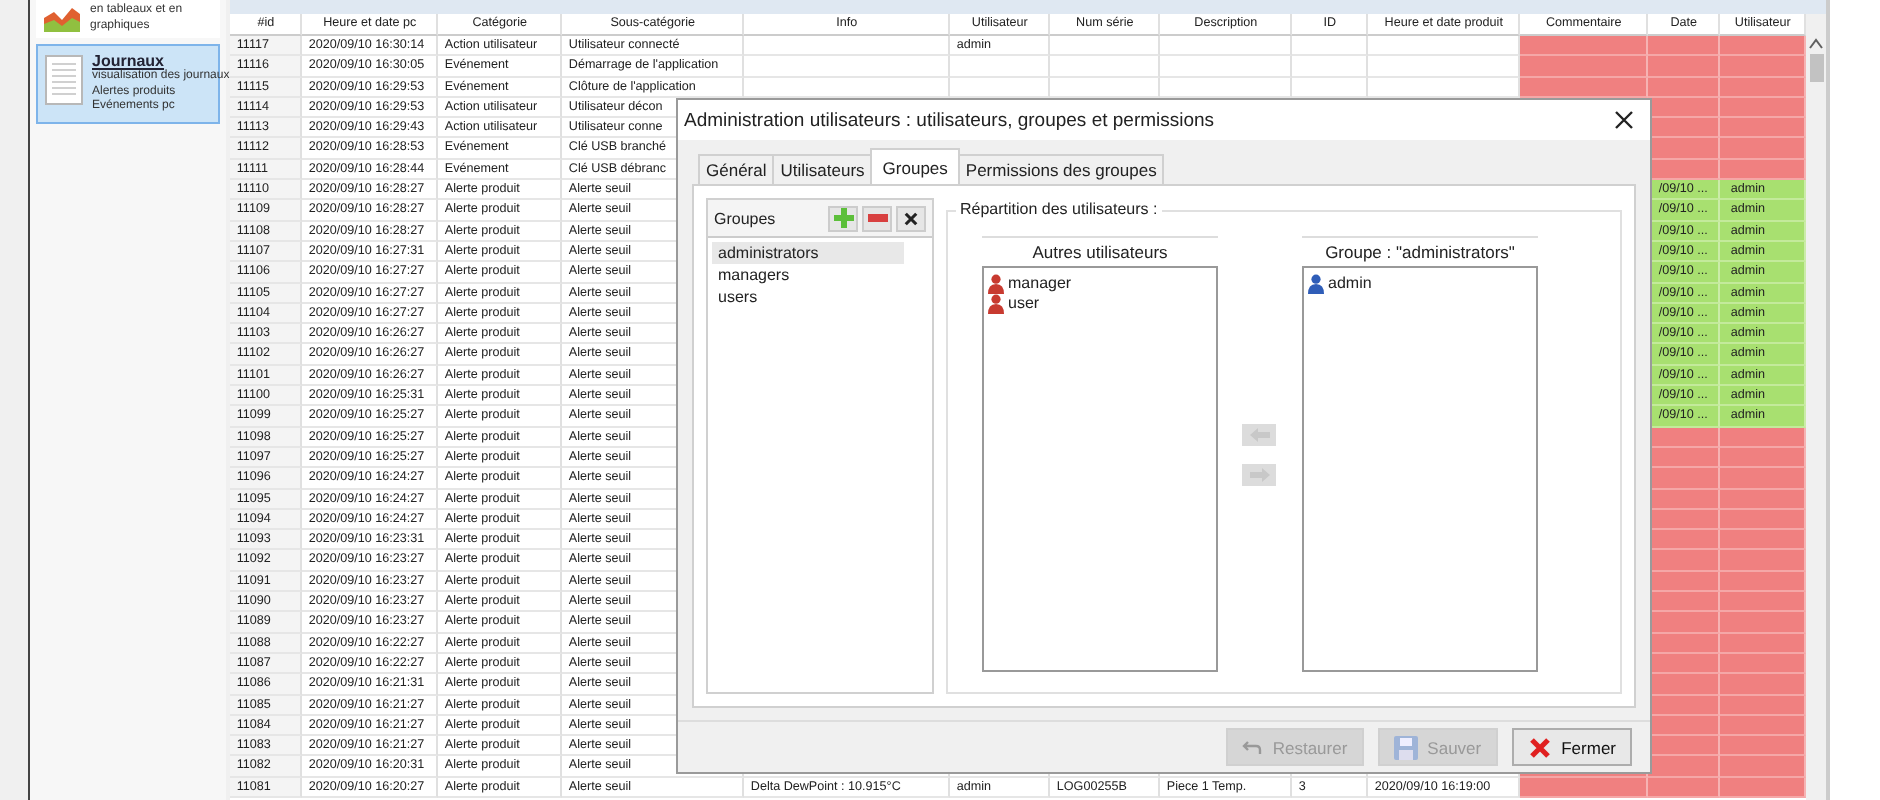 The width and height of the screenshot is (1880, 800). Describe the element at coordinates (128, 61) in the screenshot. I see `sidebar-item-title: Journaux` at that location.